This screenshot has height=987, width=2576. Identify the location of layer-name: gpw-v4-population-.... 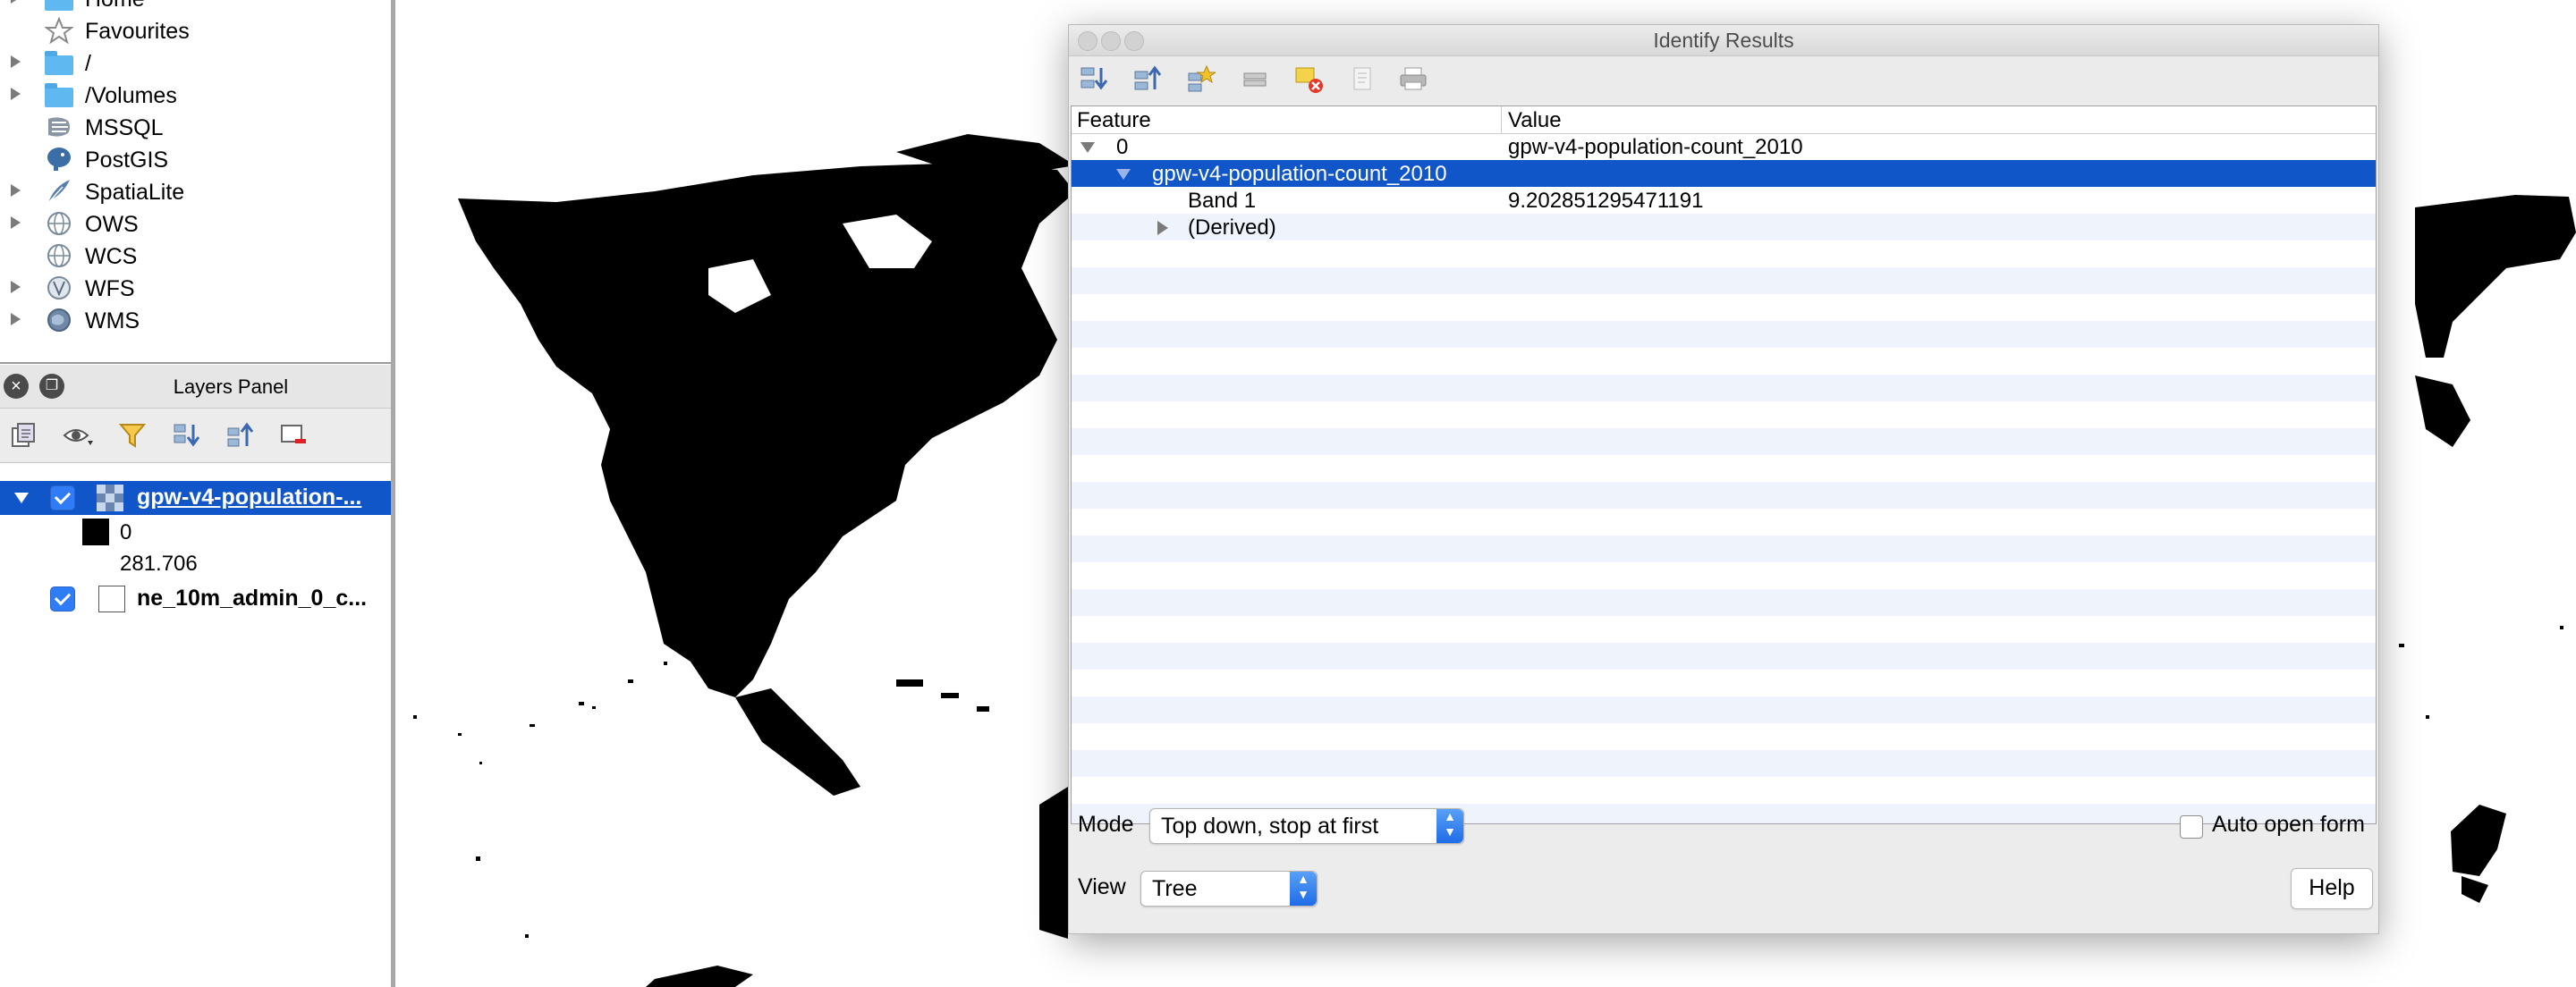
(249, 497).